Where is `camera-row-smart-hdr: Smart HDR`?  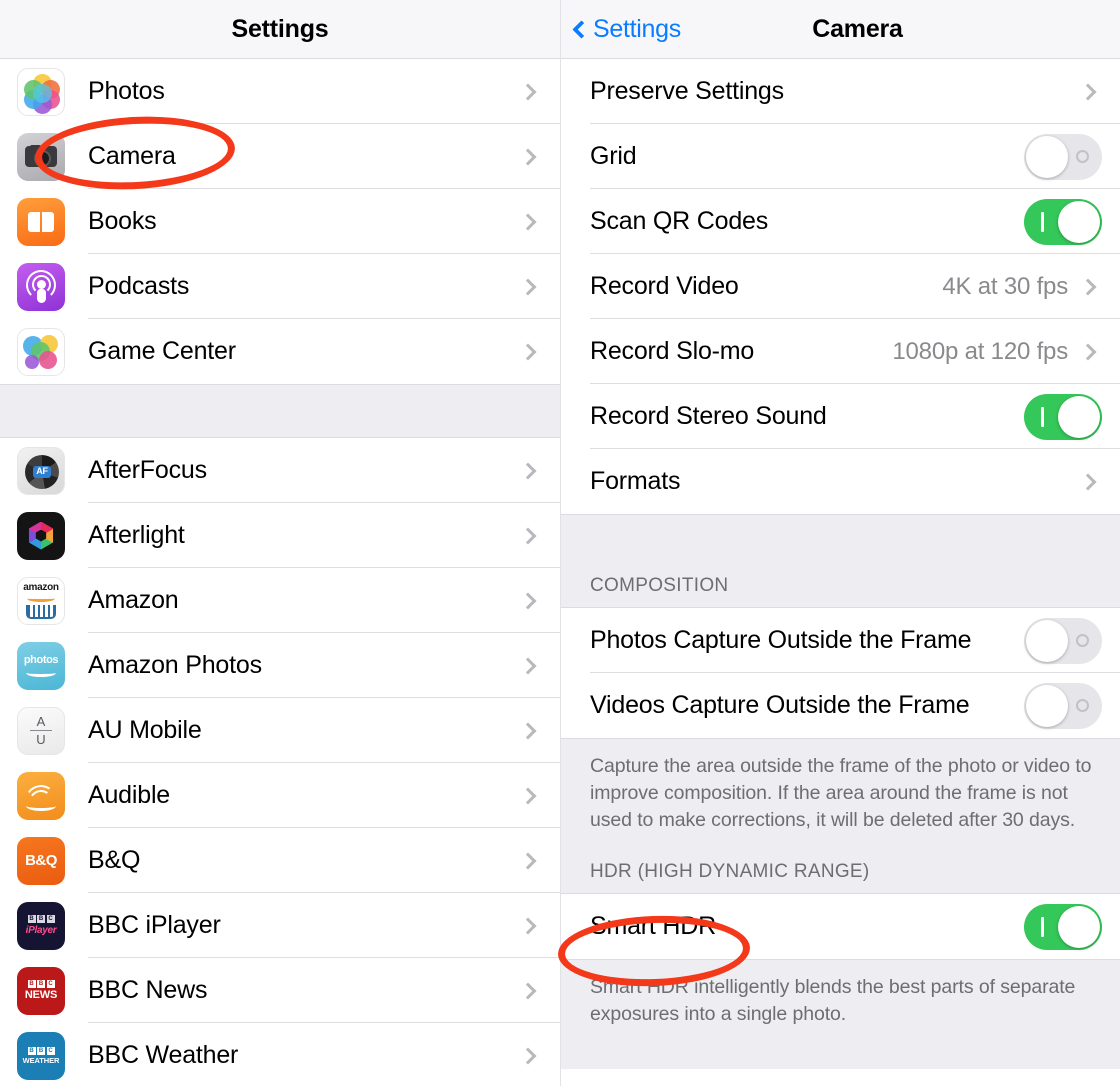 camera-row-smart-hdr: Smart HDR is located at coordinates (840, 926).